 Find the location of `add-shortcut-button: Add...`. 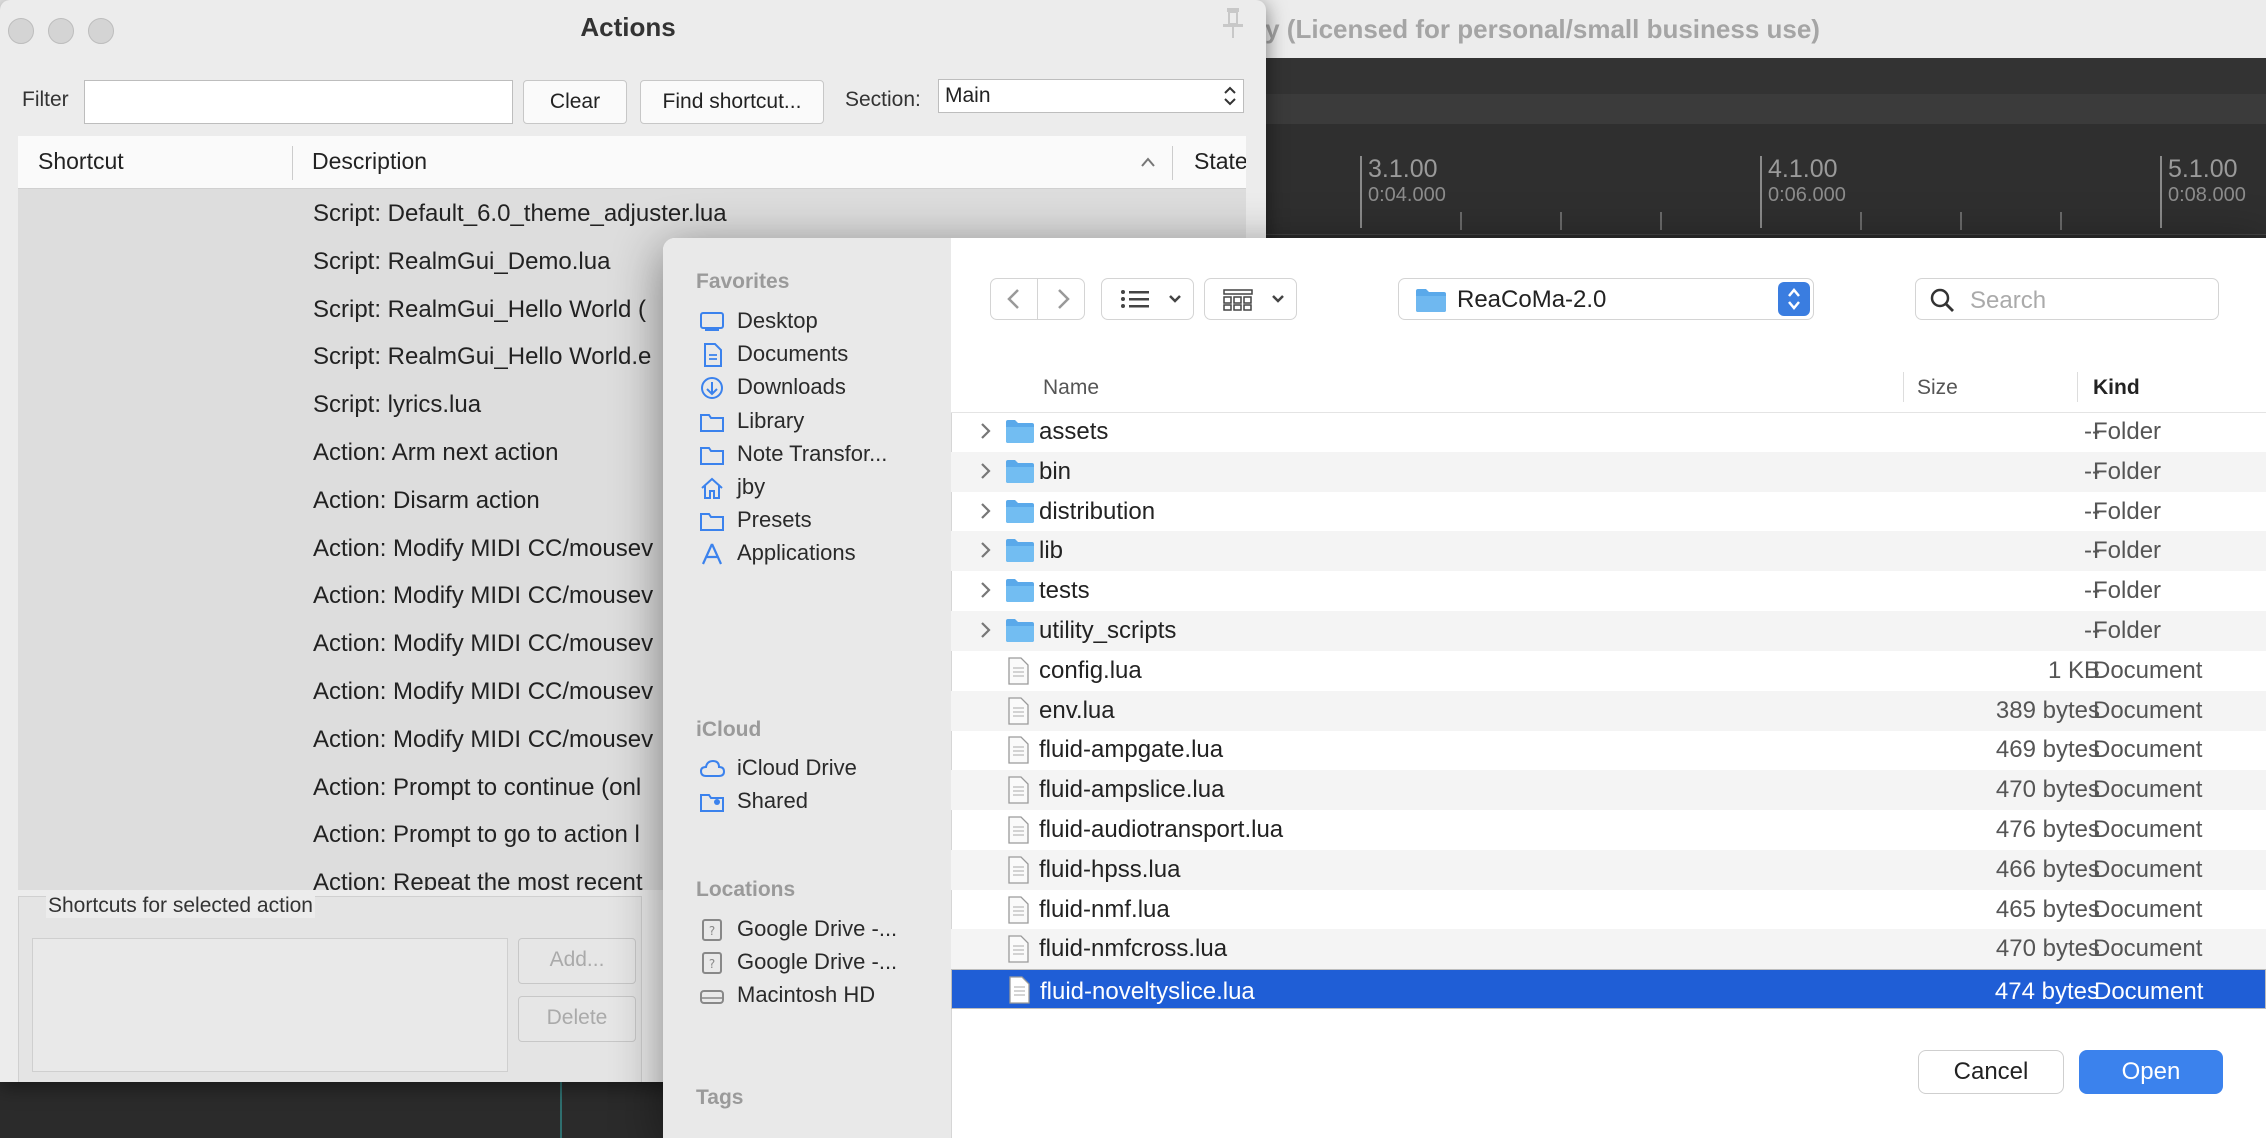

add-shortcut-button: Add... is located at coordinates (577, 961).